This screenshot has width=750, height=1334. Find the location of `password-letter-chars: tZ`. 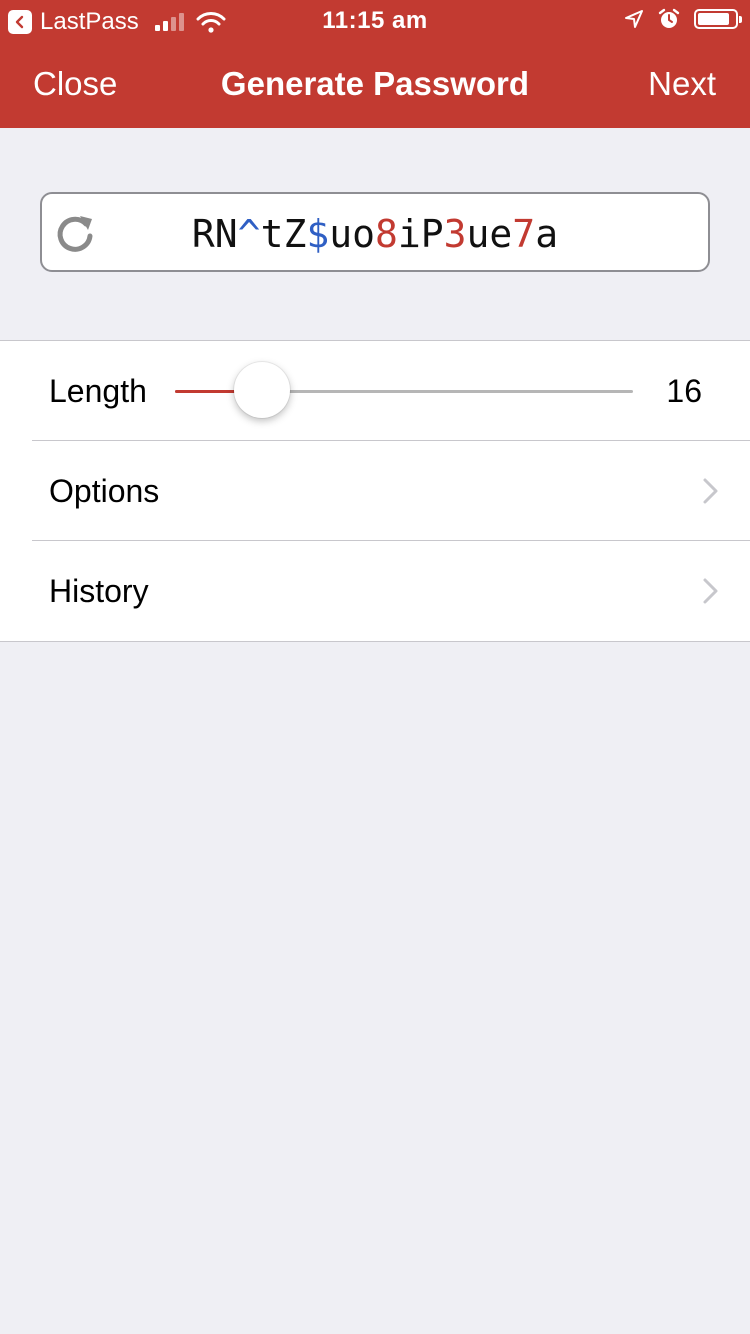

password-letter-chars: tZ is located at coordinates (283, 234).